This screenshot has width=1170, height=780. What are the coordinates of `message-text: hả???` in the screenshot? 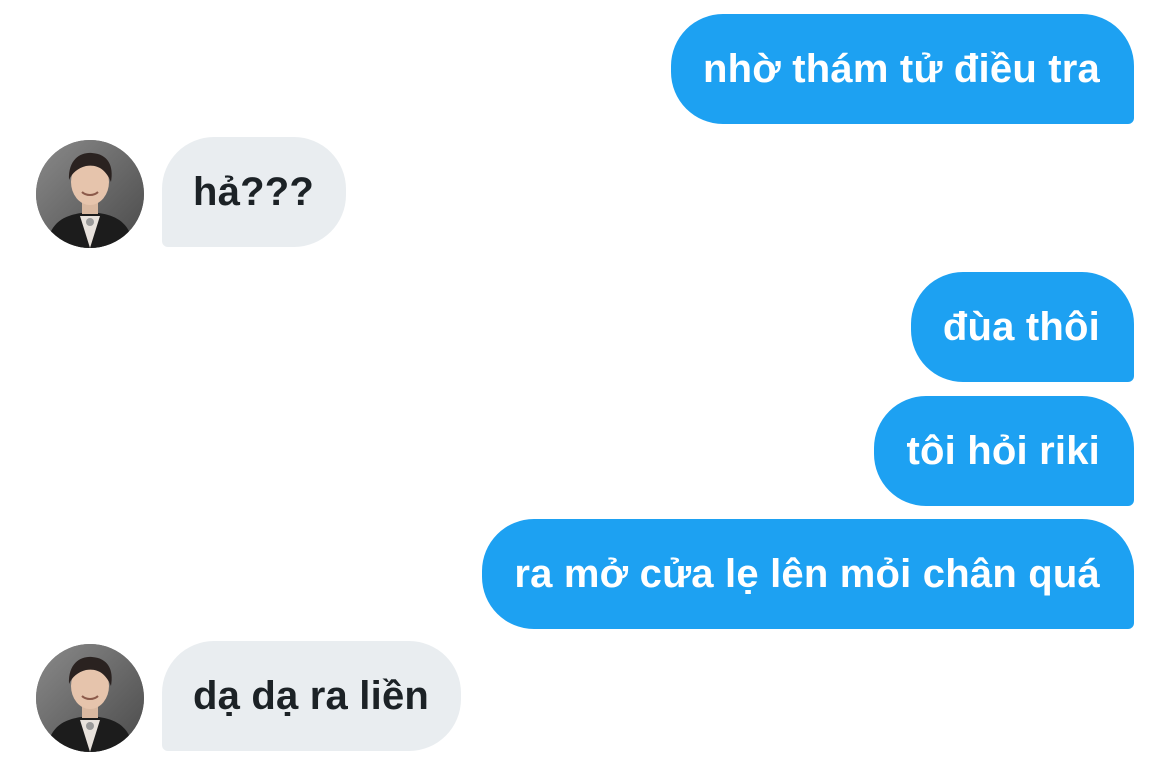 It's located at (253, 191).